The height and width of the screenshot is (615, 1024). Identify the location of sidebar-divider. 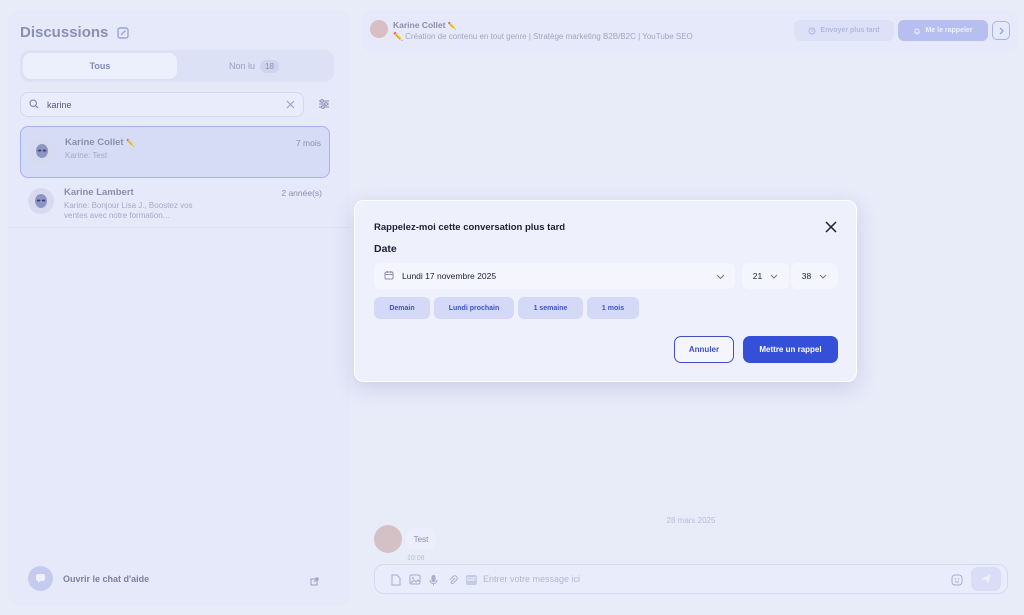
(179, 227).